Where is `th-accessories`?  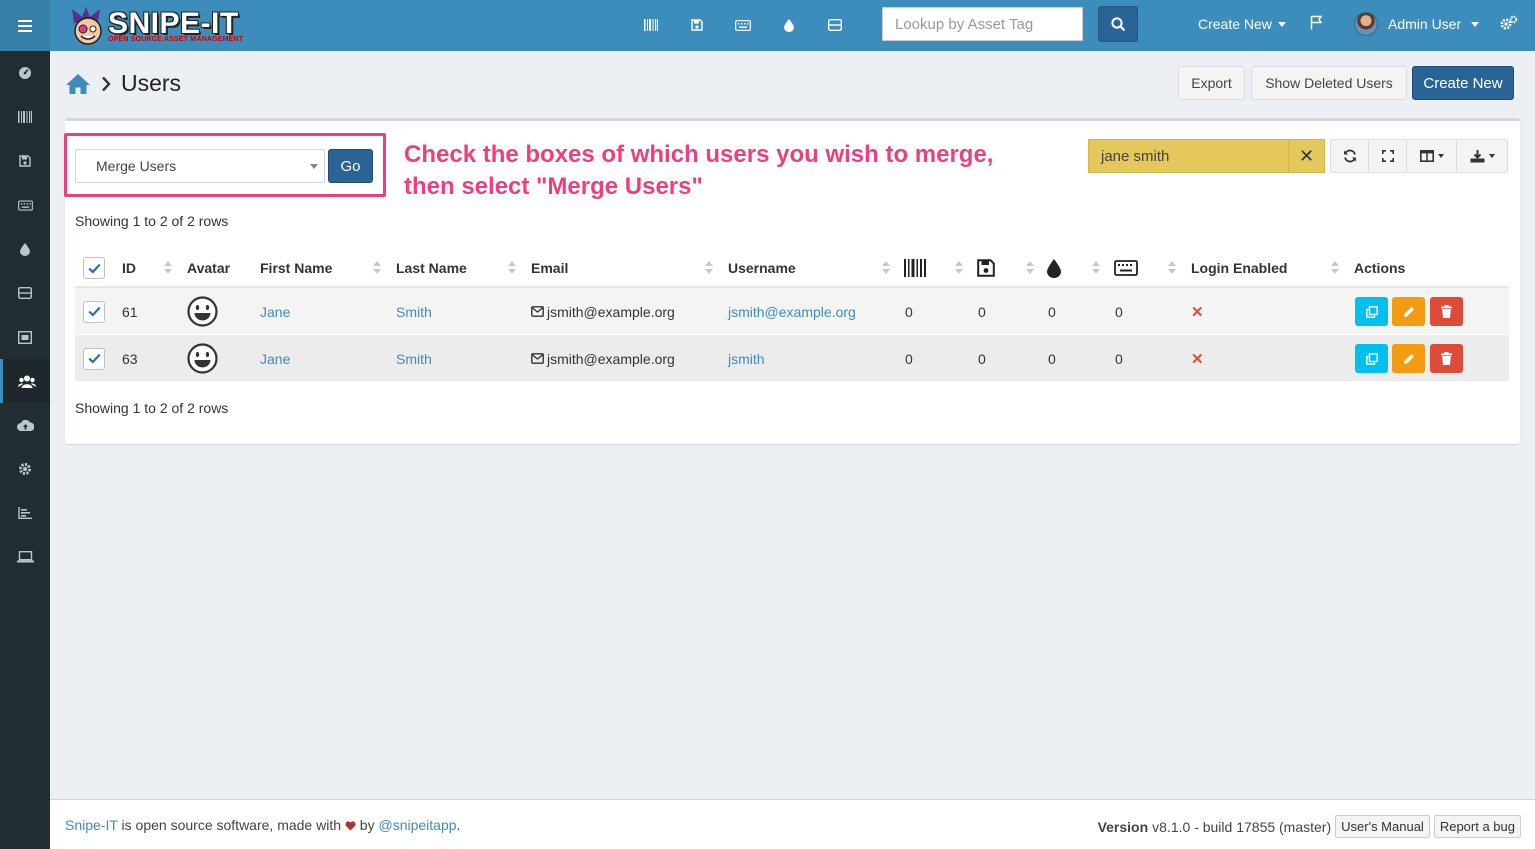
th-accessories is located at coordinates (1126, 268).